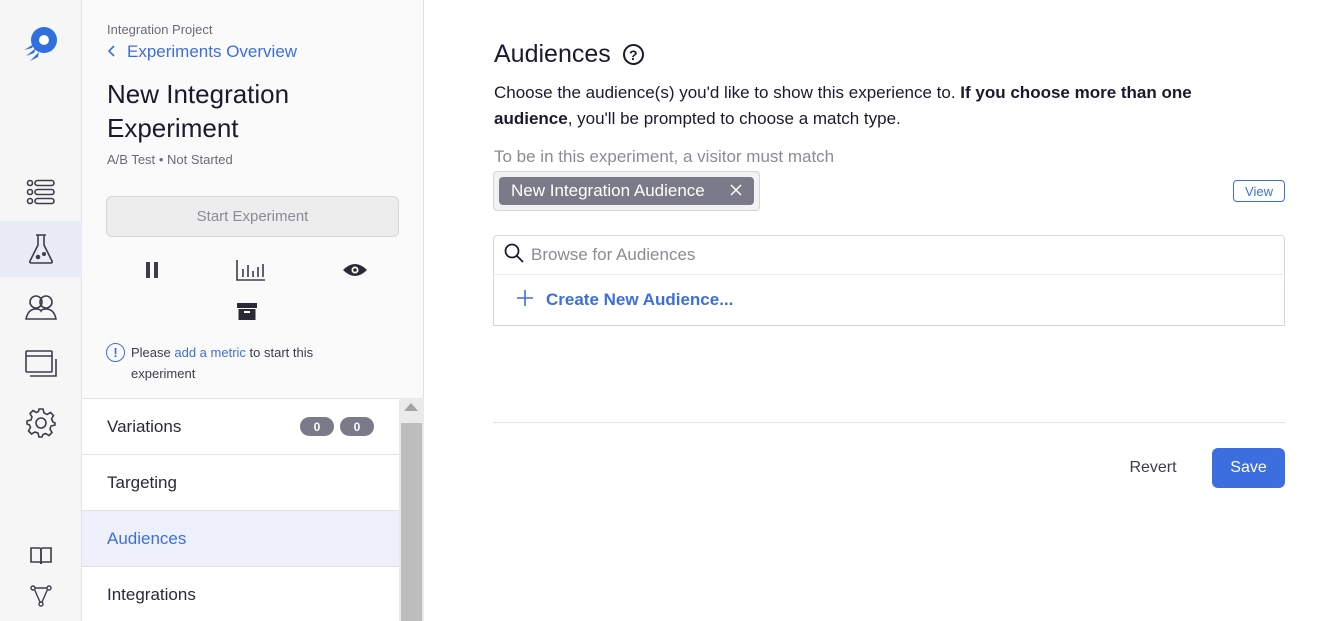 The width and height of the screenshot is (1329, 621). I want to click on experiment-title: New Integration Experiment, so click(198, 111).